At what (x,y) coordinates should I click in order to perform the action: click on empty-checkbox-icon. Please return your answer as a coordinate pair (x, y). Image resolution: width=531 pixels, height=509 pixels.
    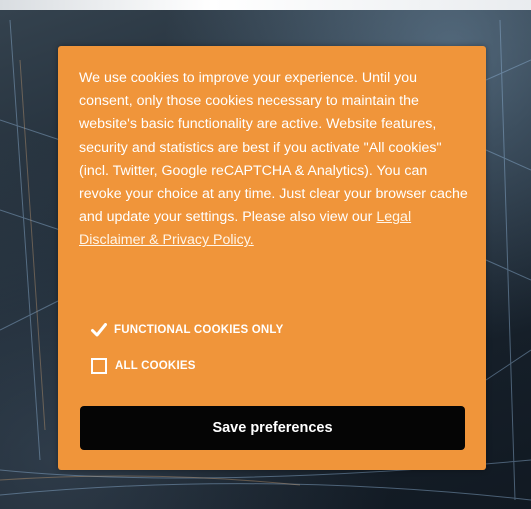
    Looking at the image, I should click on (99, 366).